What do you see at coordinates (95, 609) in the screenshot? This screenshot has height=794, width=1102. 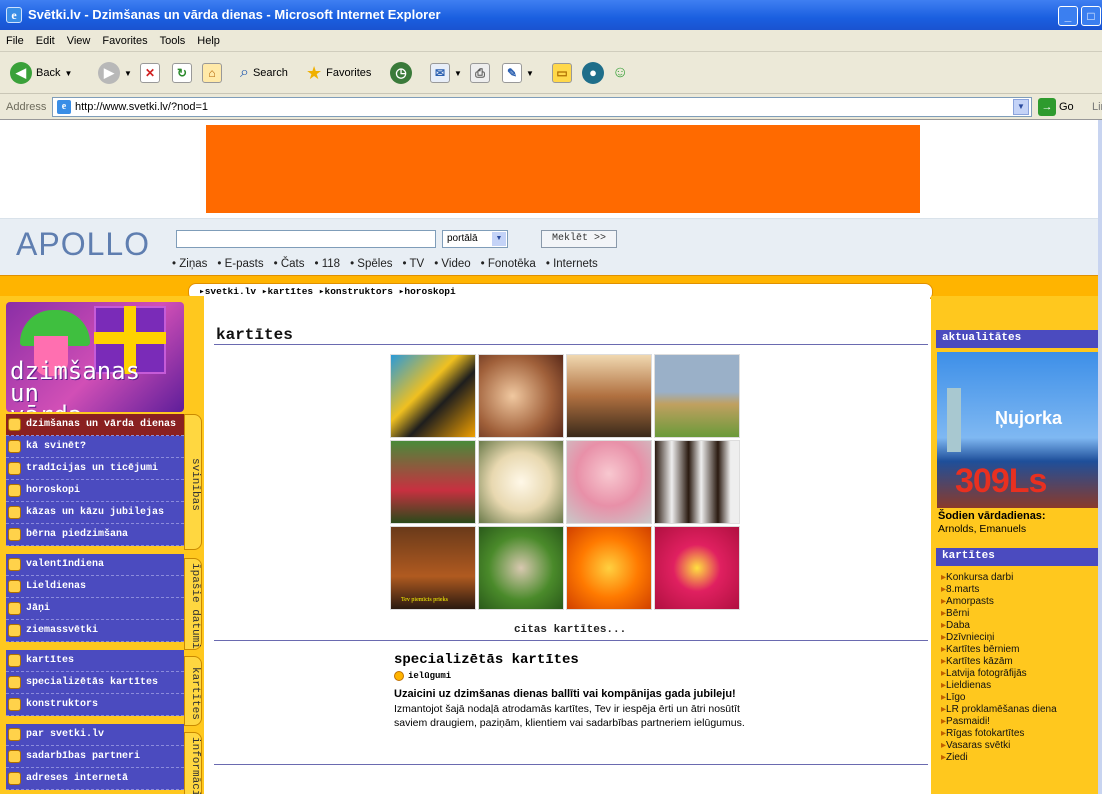 I see `menu-item-midsummer: Jāņi` at bounding box center [95, 609].